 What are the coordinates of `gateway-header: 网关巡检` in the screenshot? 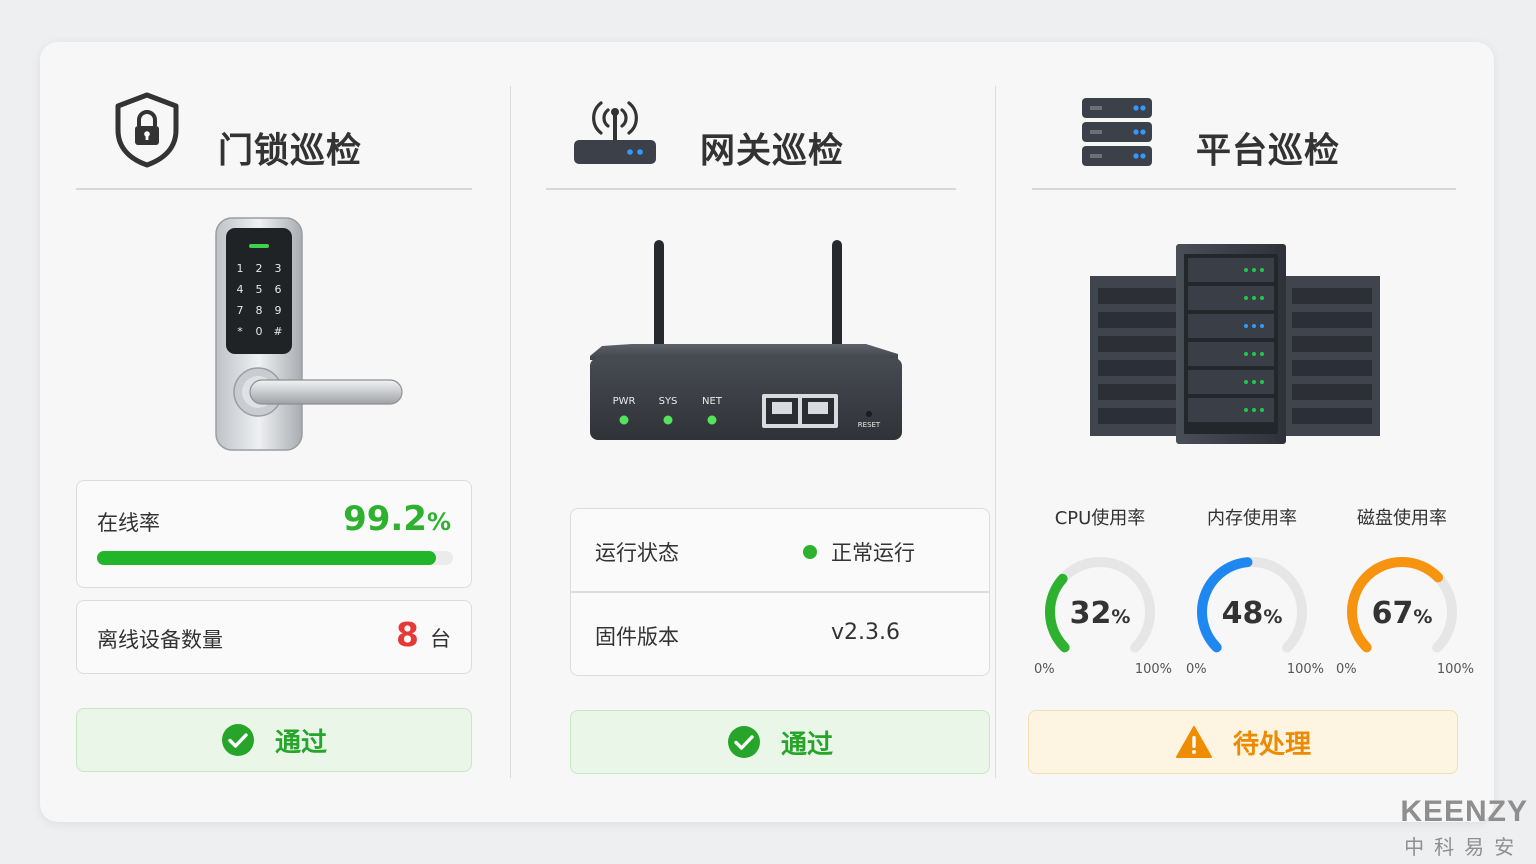 It's located at (751, 137).